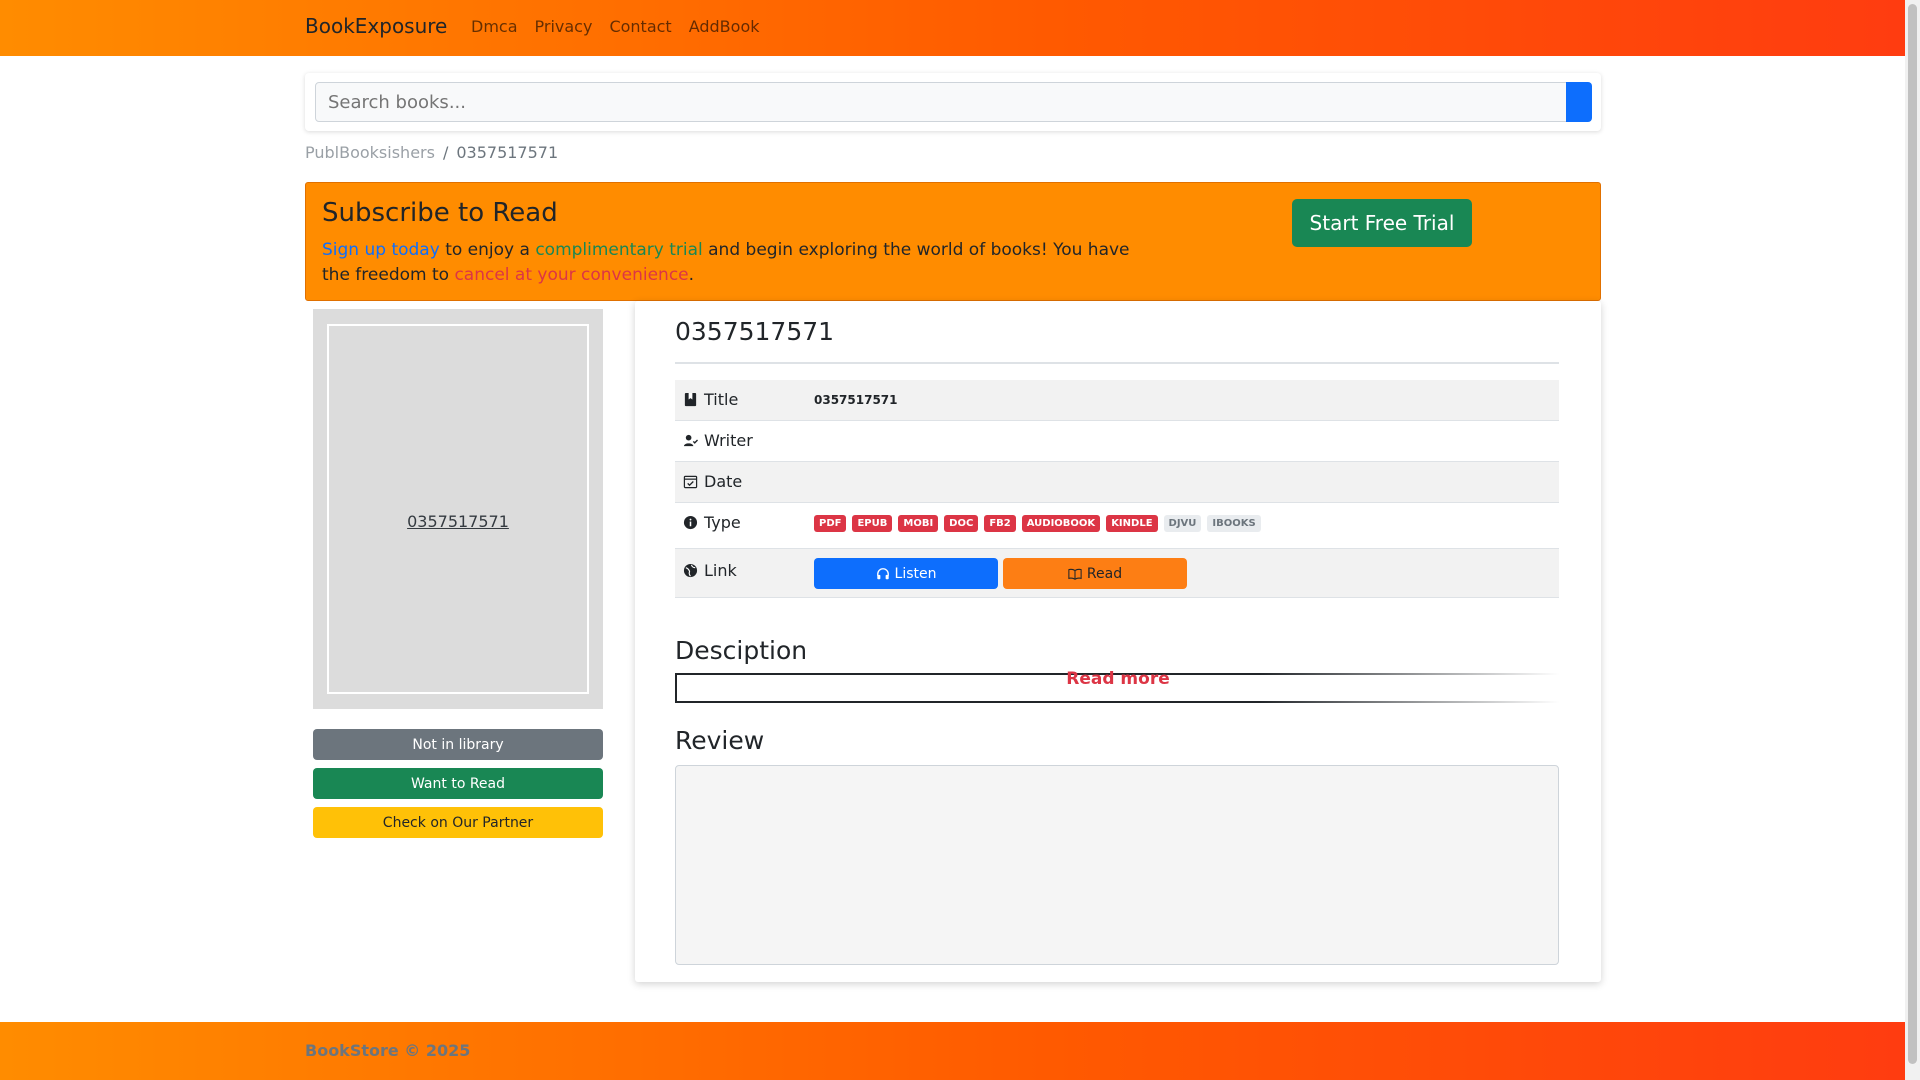 The width and height of the screenshot is (1920, 1080). What do you see at coordinates (1912, 534) in the screenshot?
I see `scrollbar-thumb` at bounding box center [1912, 534].